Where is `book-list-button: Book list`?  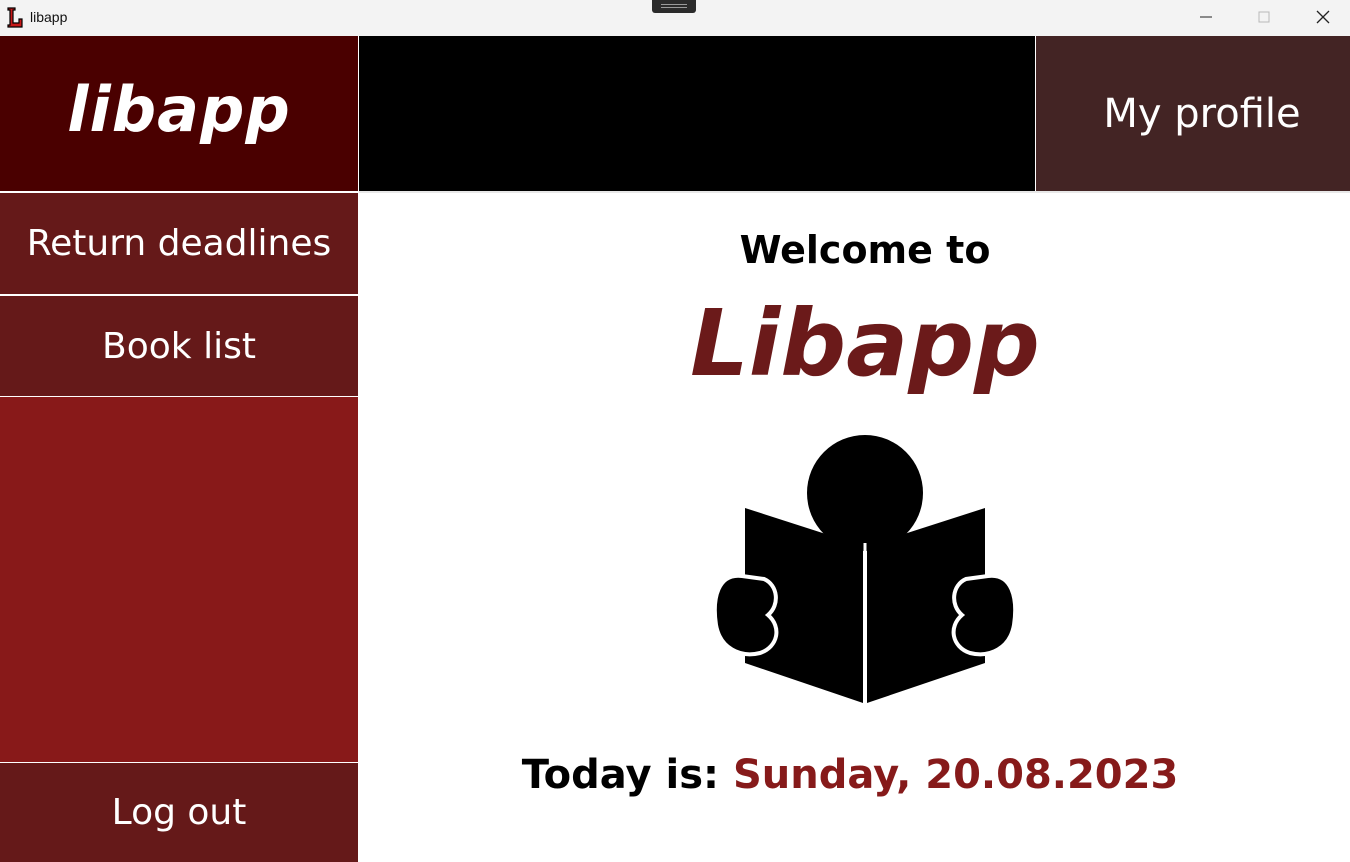 book-list-button: Book list is located at coordinates (179, 346).